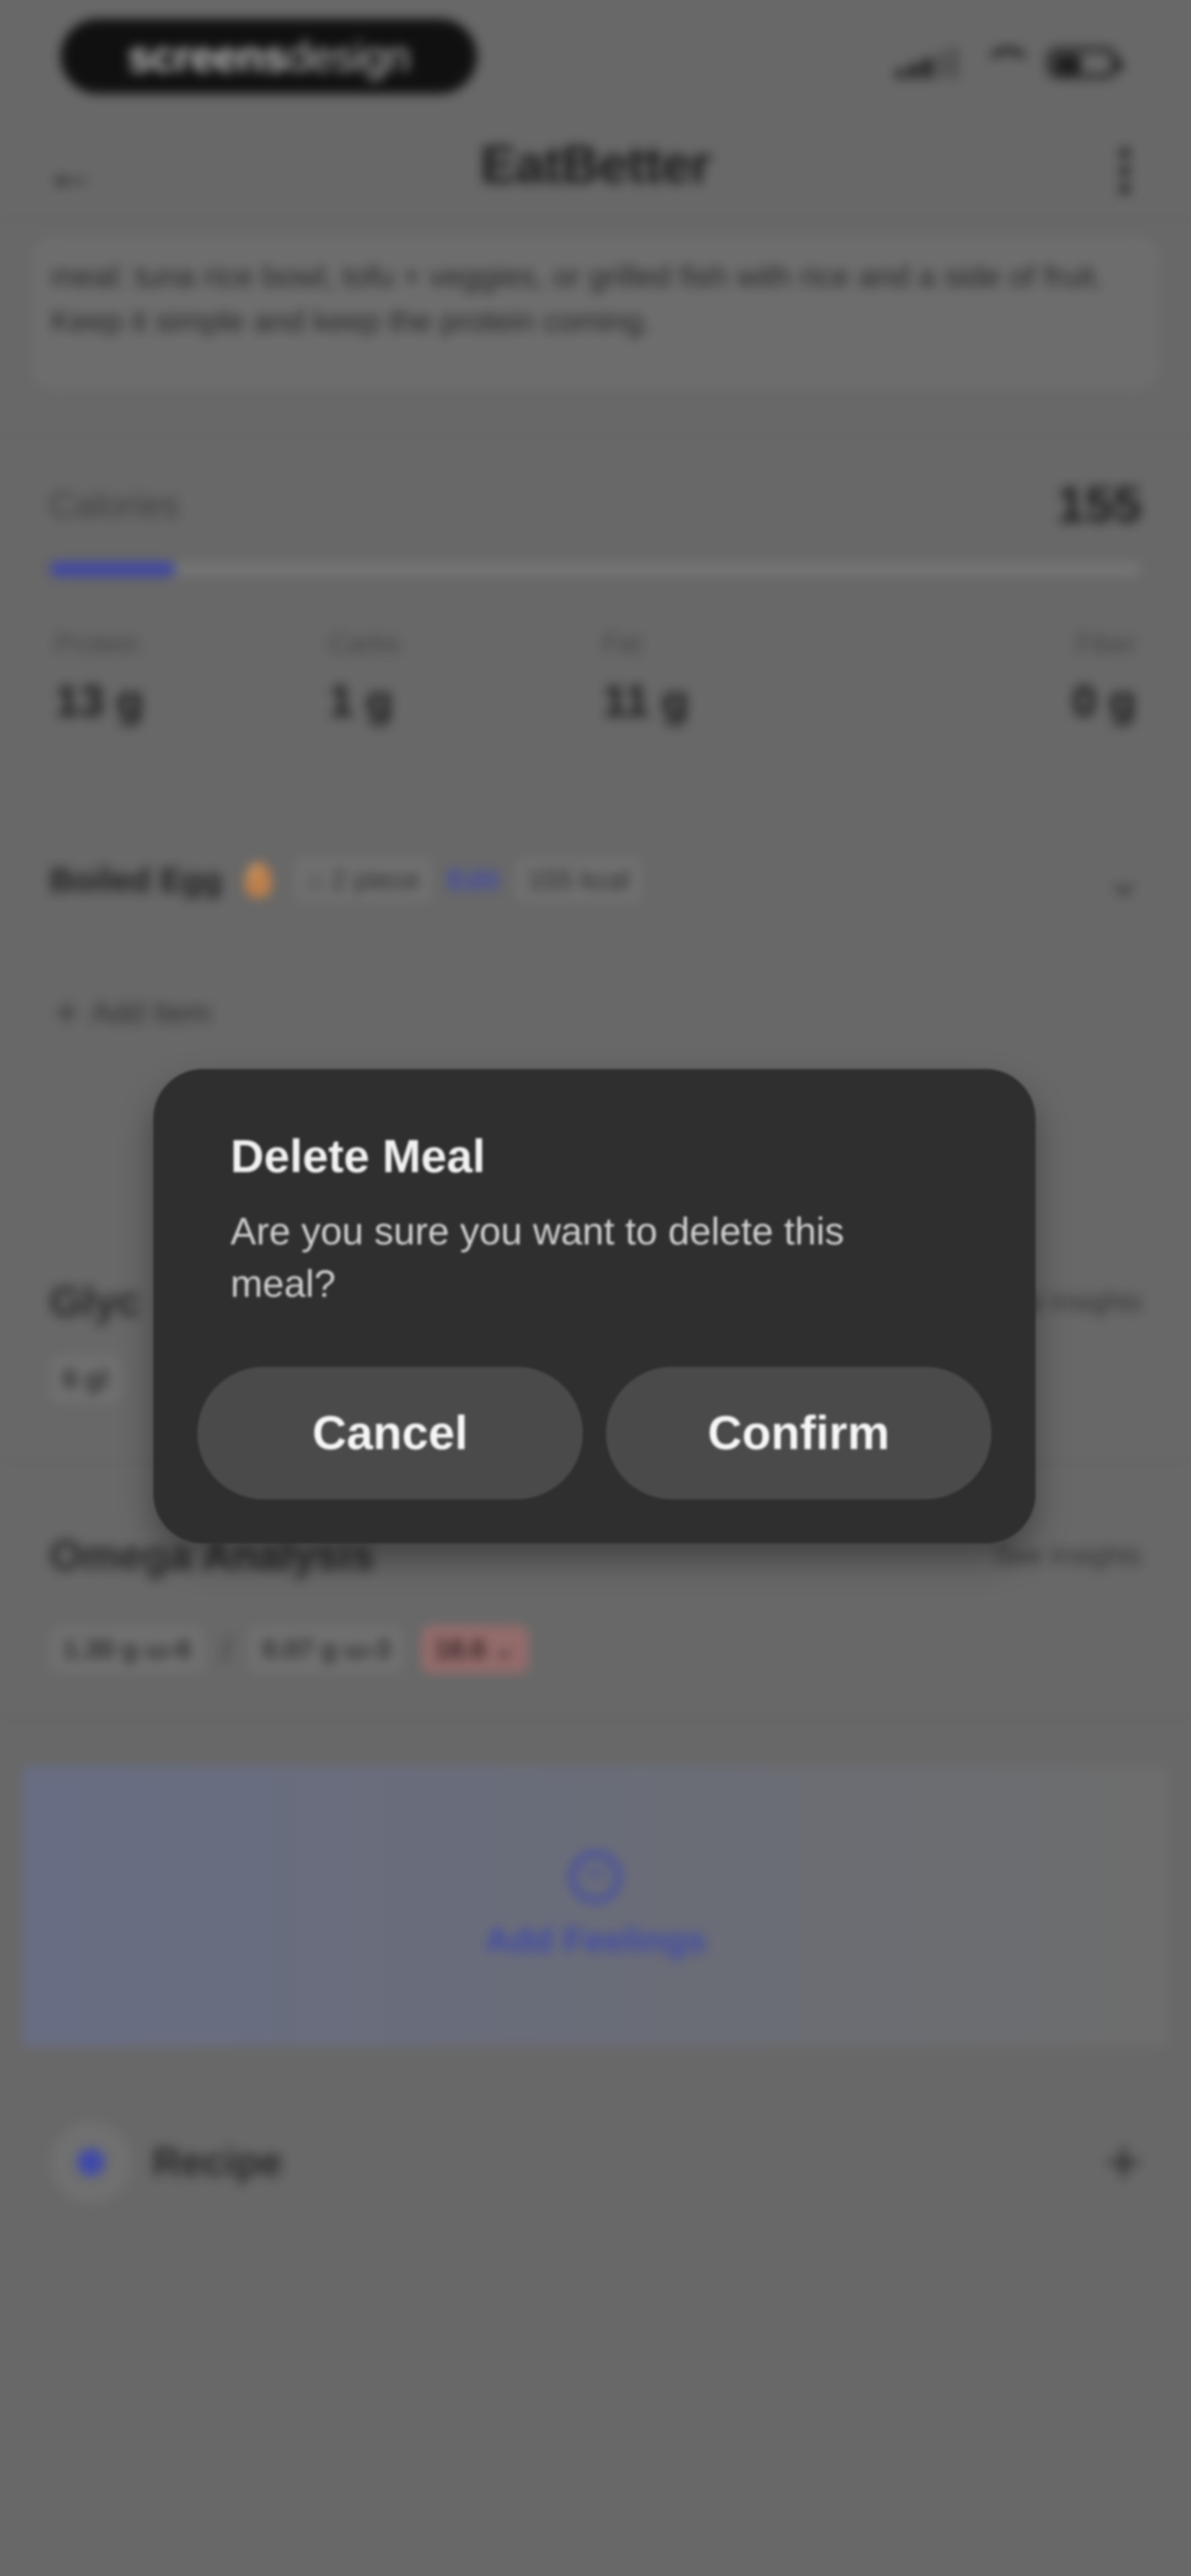  What do you see at coordinates (390, 1433) in the screenshot?
I see `cancel-button: Cancel` at bounding box center [390, 1433].